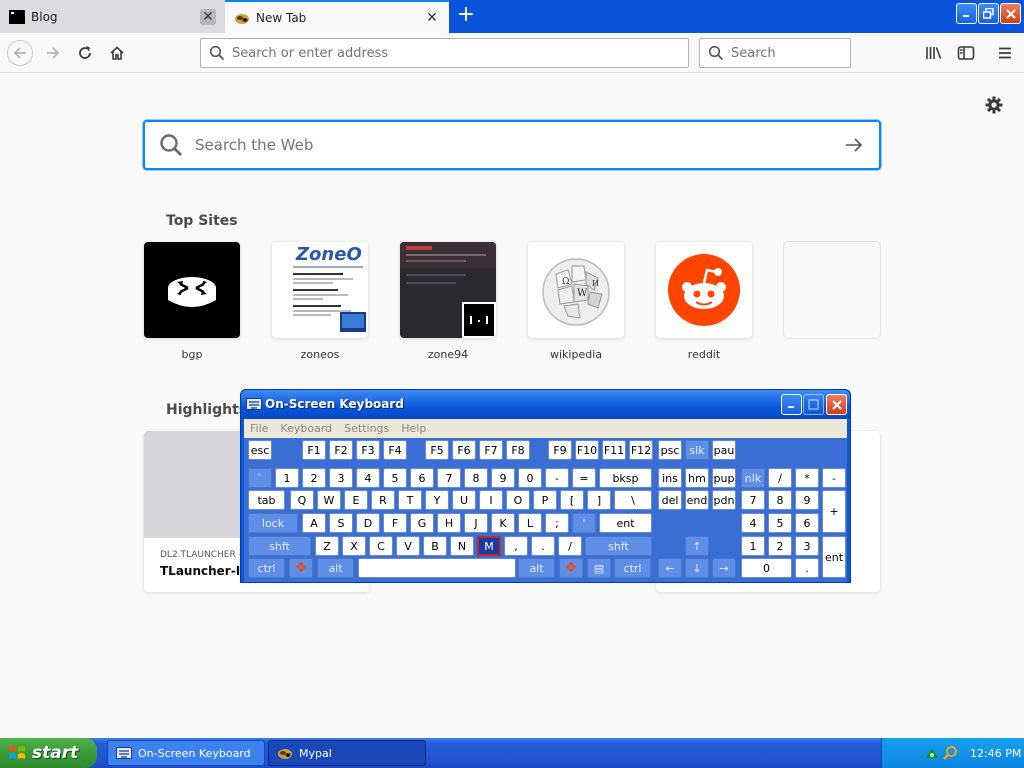 Image resolution: width=1024 pixels, height=768 pixels. What do you see at coordinates (266, 500) in the screenshot?
I see `key-tab: tab` at bounding box center [266, 500].